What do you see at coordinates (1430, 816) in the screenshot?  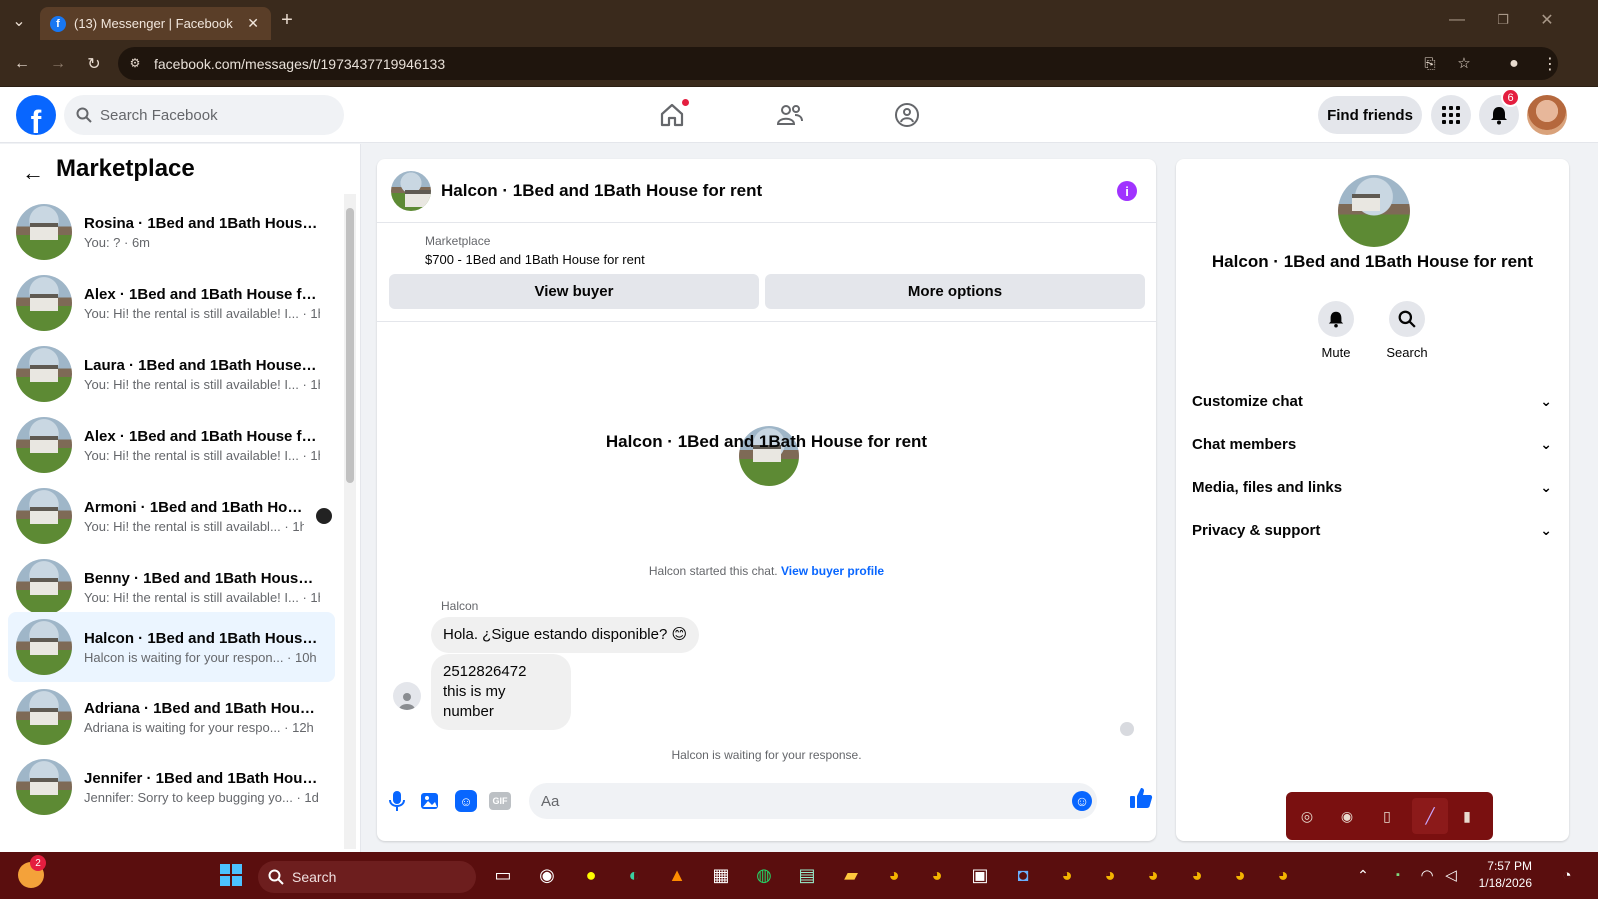 I see `brush-icon: ╱` at bounding box center [1430, 816].